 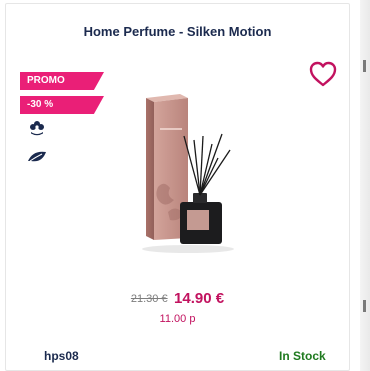 I want to click on old-price: 21.30 €, so click(x=149, y=298).